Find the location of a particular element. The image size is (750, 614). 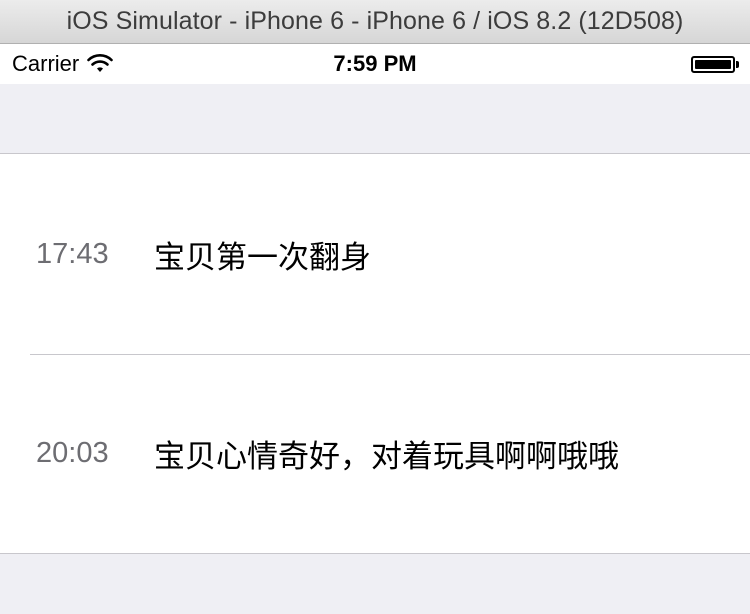

ios-status-bar: Carrier 7:59 PM is located at coordinates (375, 64).